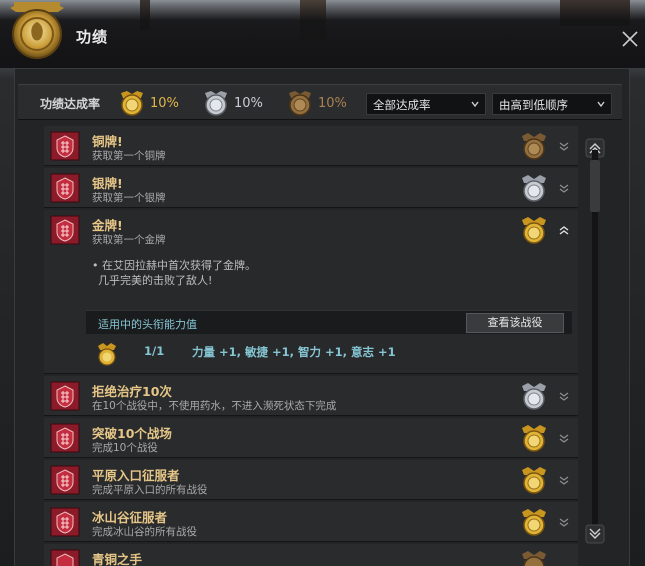 The image size is (645, 566). What do you see at coordinates (294, 352) in the screenshot?
I see `ability-stats: 力量 +1, 敏捷 +1, 智力 +1, 意志 +1` at bounding box center [294, 352].